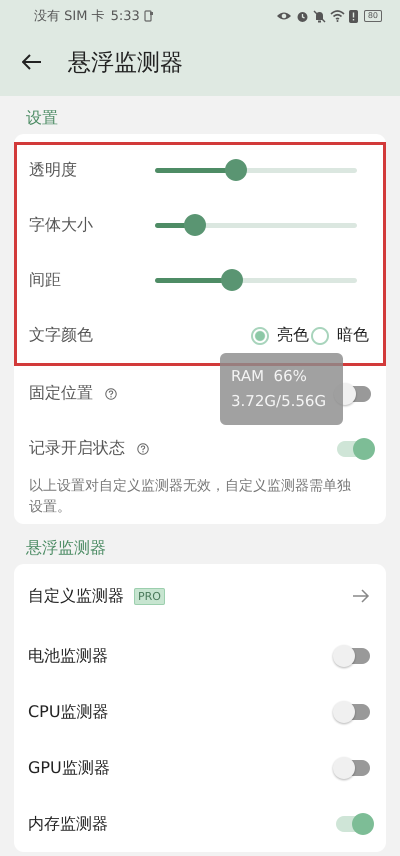  What do you see at coordinates (125, 16) in the screenshot?
I see `clock-time: 5:33` at bounding box center [125, 16].